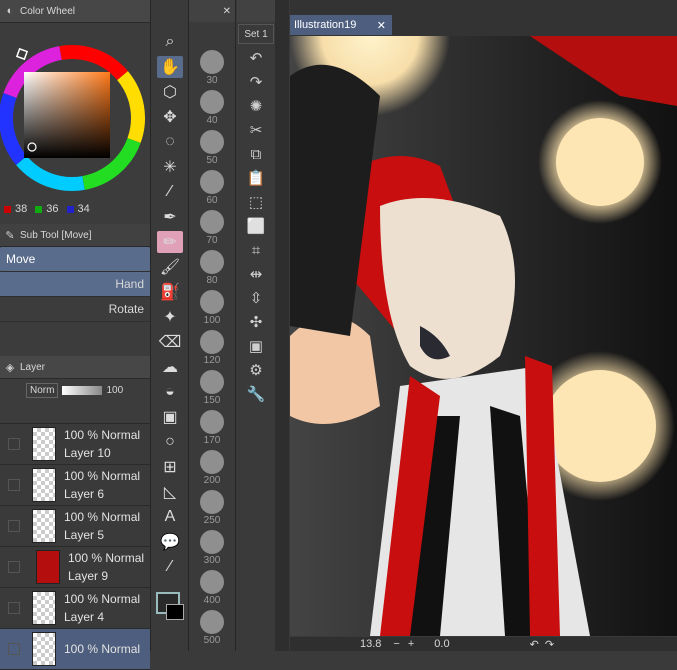 Image resolution: width=677 pixels, height=670 pixels. I want to click on cut-icon: ✂, so click(256, 130).